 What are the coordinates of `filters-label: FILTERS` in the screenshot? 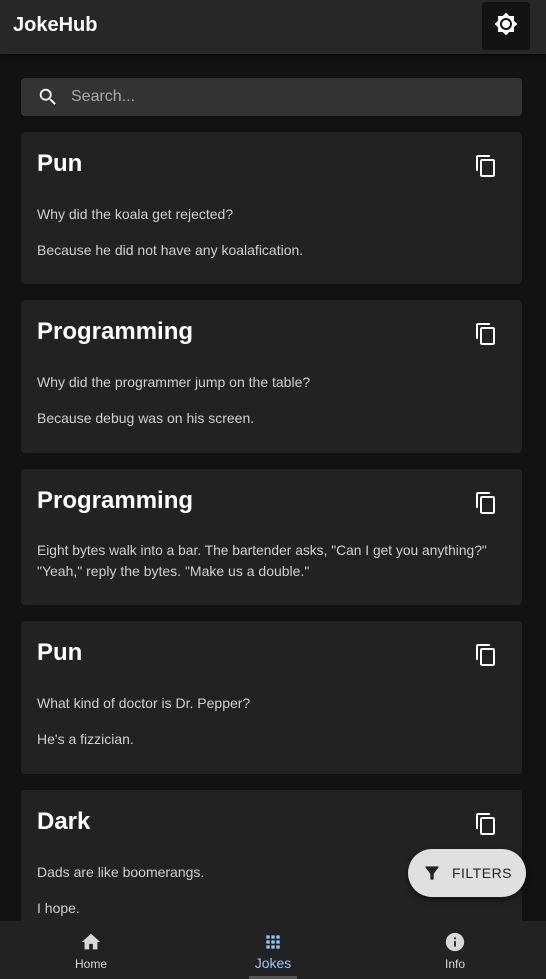 It's located at (482, 873).